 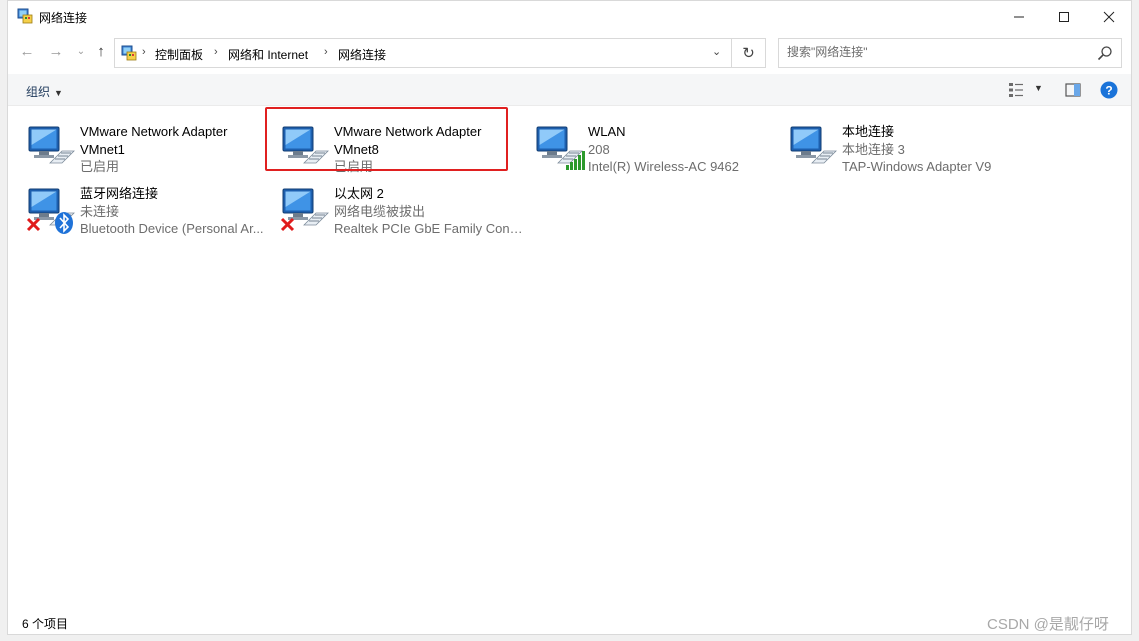 What do you see at coordinates (868, 131) in the screenshot?
I see `connection-name: 本地连接` at bounding box center [868, 131].